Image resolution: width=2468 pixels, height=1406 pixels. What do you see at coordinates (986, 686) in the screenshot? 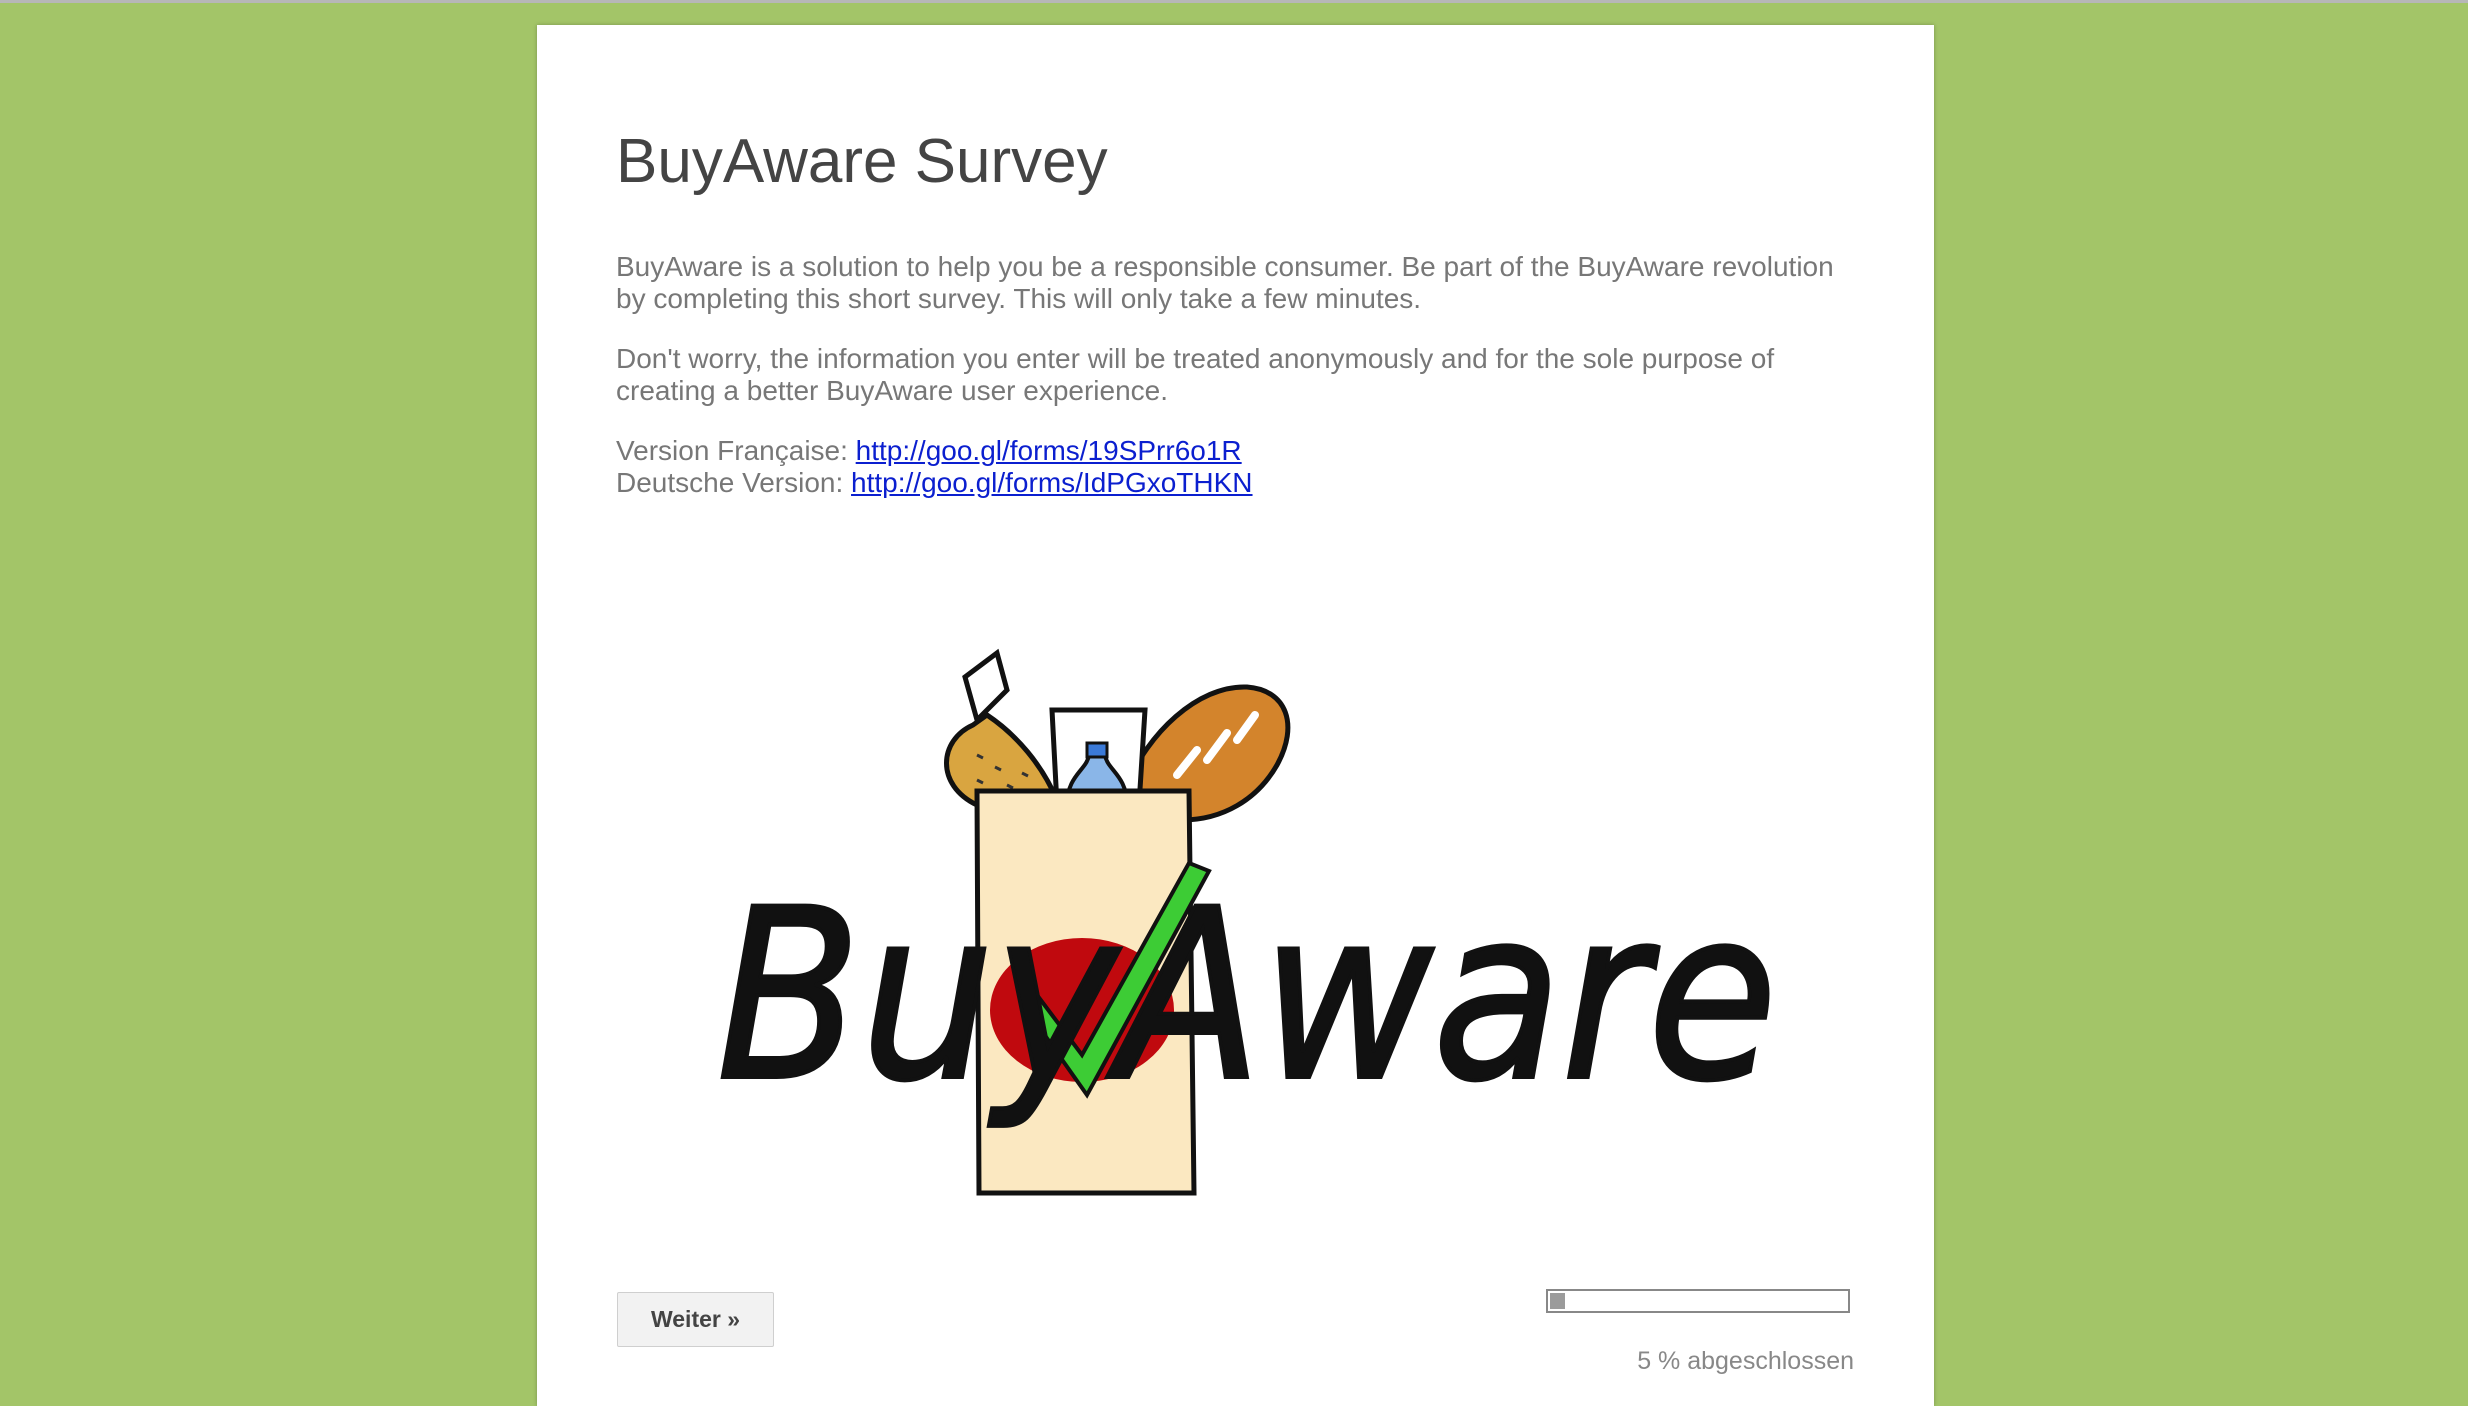
I see `chicken-leg-icon` at bounding box center [986, 686].